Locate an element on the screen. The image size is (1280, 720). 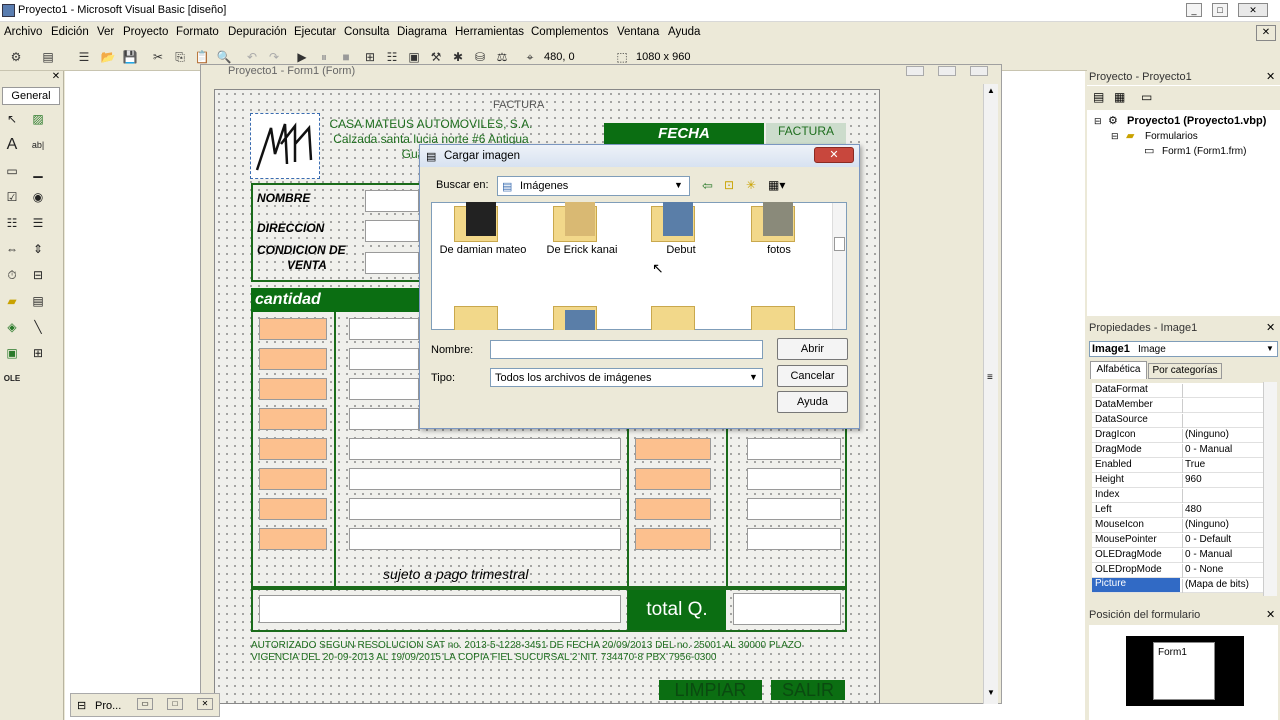
nombre-field is located at coordinates (392, 201).